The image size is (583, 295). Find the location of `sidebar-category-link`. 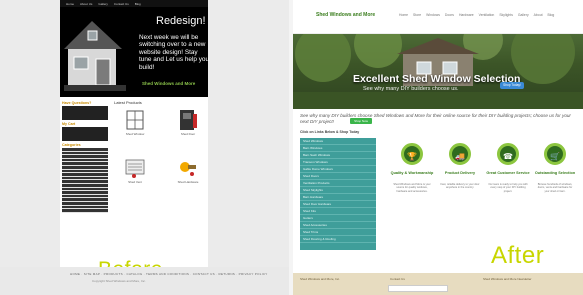

sidebar-category-link is located at coordinates (85, 211).